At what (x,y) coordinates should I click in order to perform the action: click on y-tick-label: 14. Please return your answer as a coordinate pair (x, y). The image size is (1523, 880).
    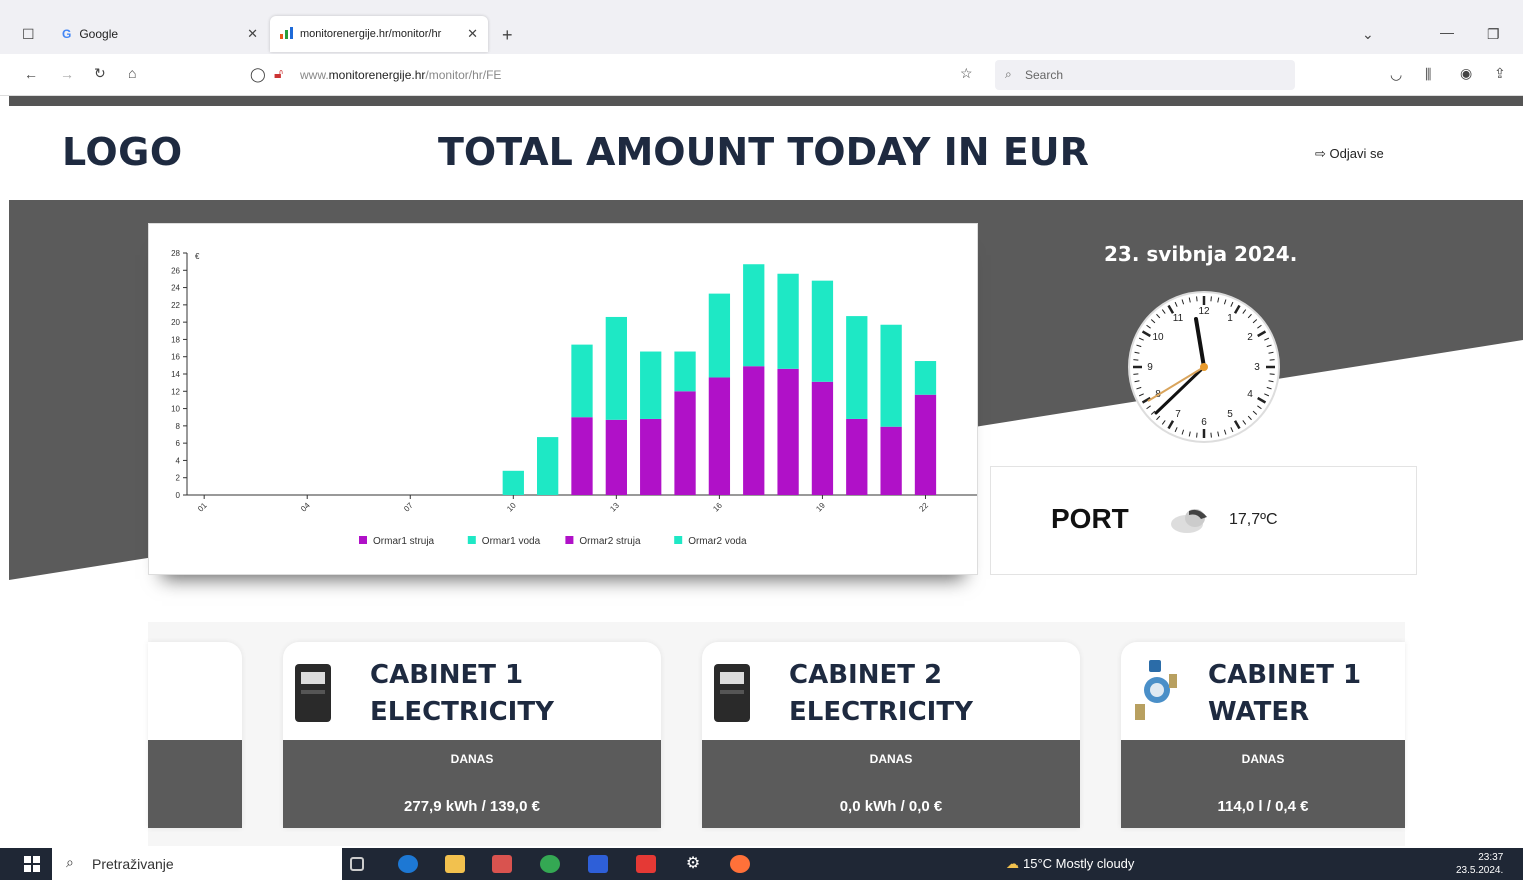
    Looking at the image, I should click on (175, 374).